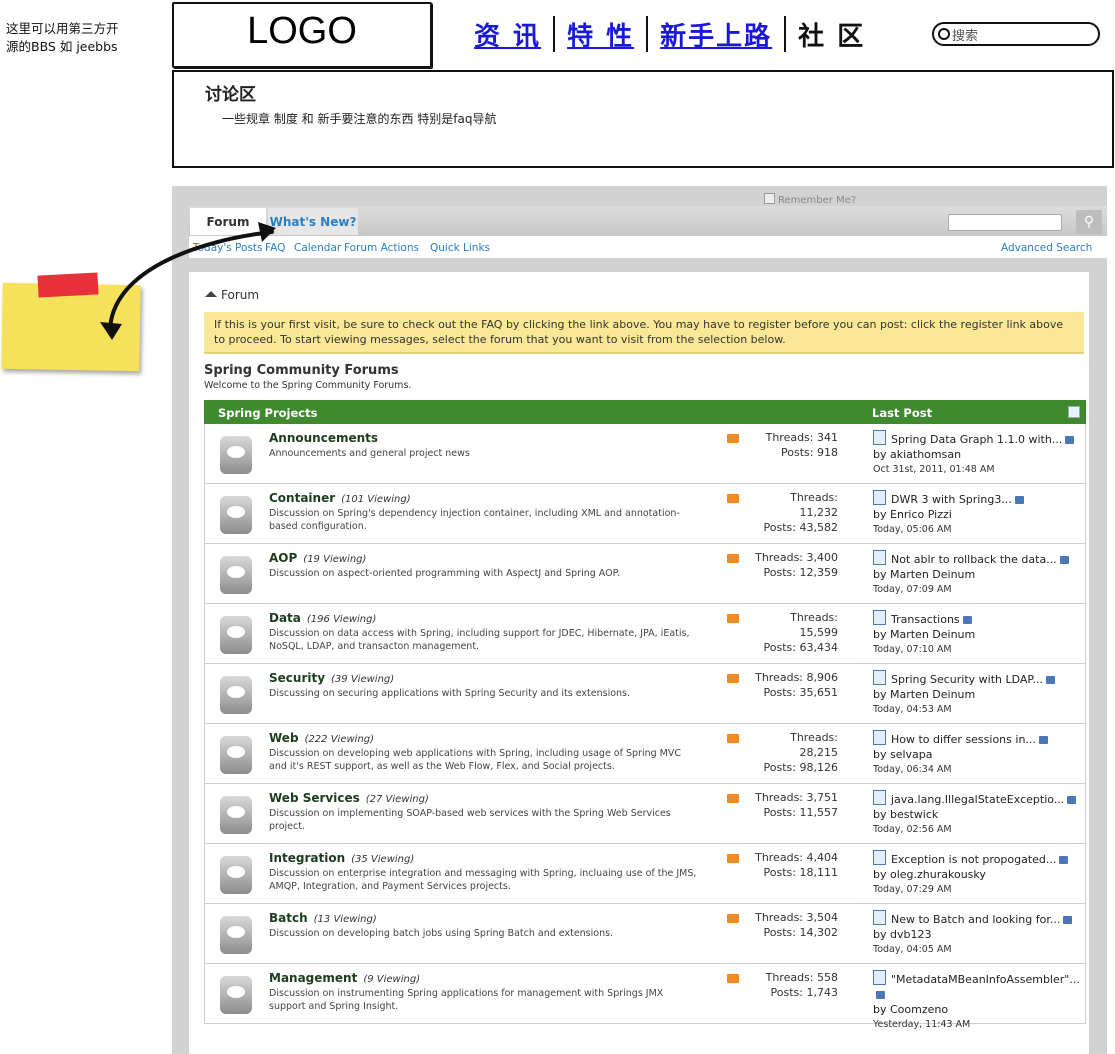  Describe the element at coordinates (794, 512) in the screenshot. I see `forum-stats: Threads: 11,232 Posts: 43,582` at that location.